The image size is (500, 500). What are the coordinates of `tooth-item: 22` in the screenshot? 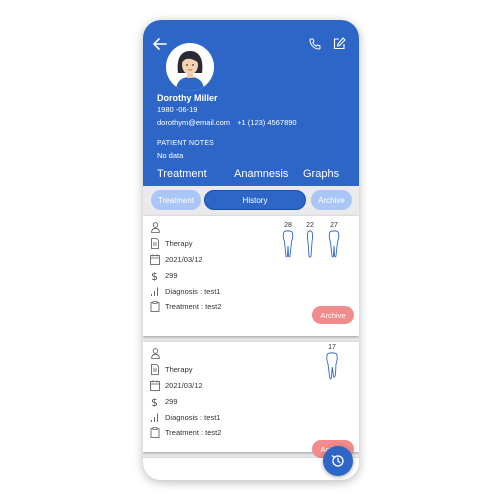 It's located at (310, 240).